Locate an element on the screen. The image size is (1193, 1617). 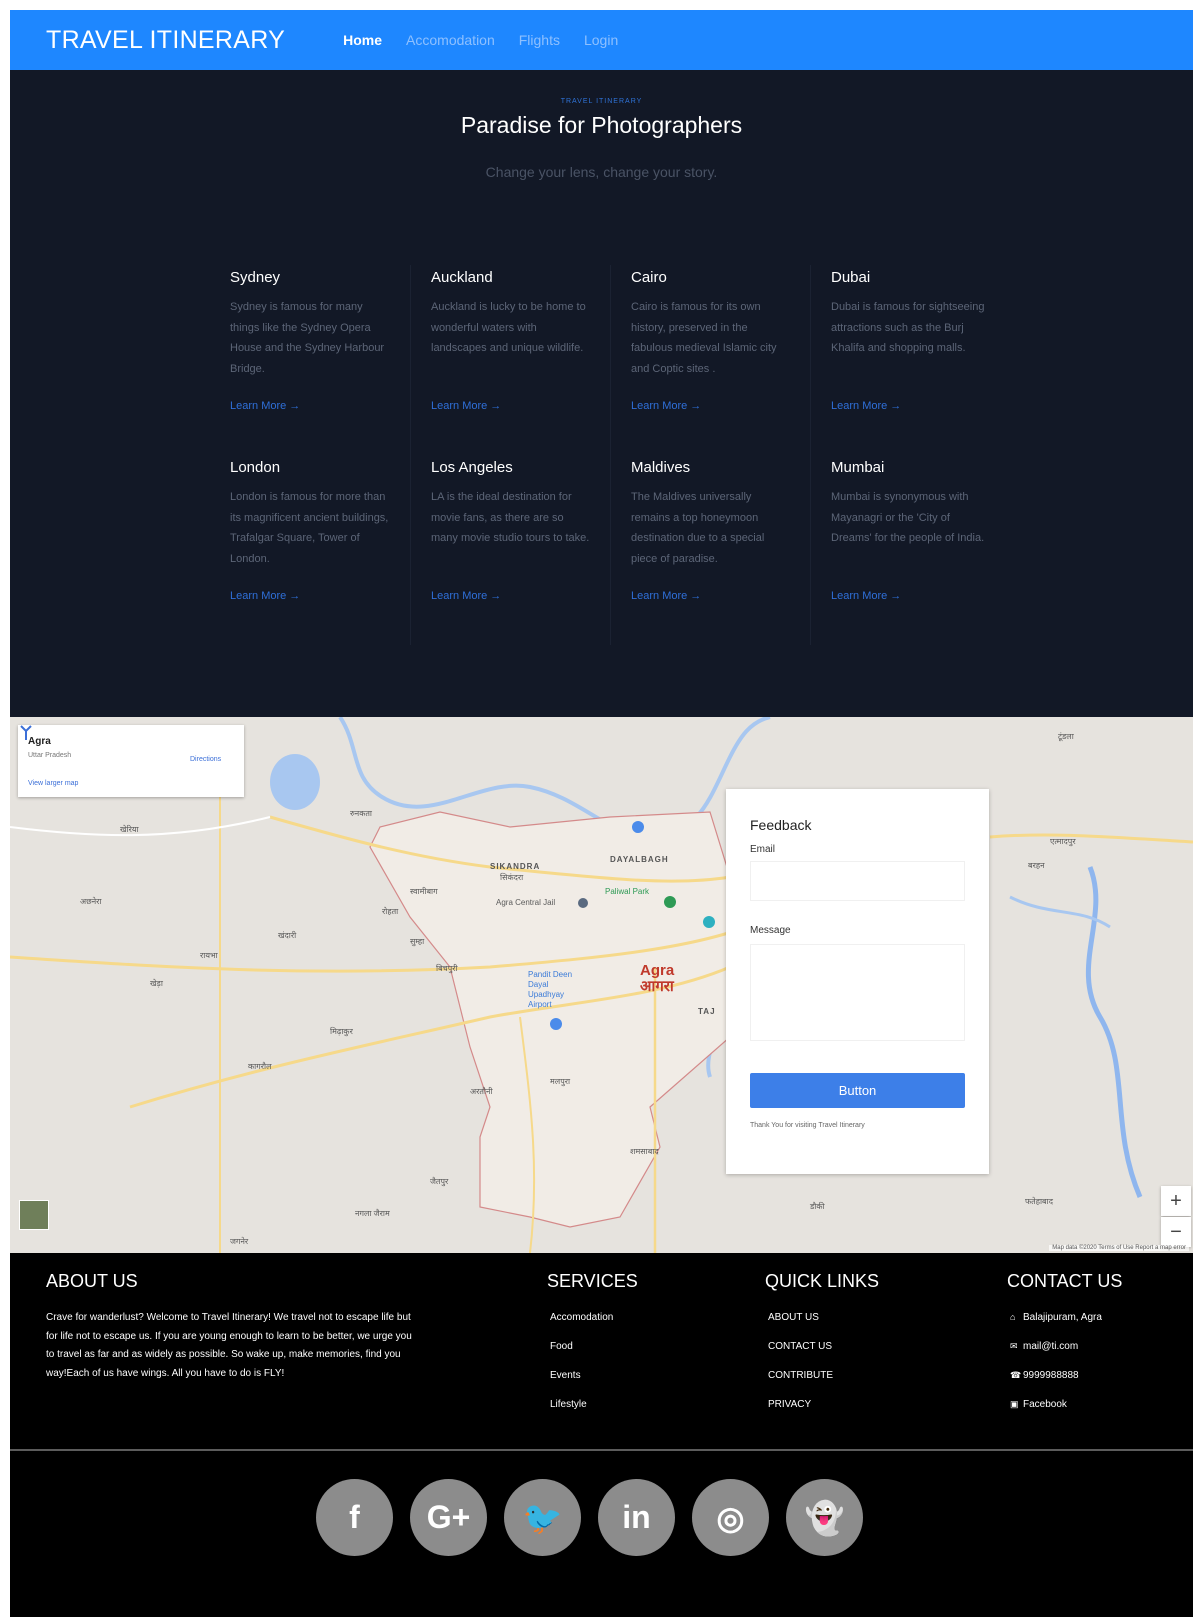
card-title: Sydney is located at coordinates (255, 277).